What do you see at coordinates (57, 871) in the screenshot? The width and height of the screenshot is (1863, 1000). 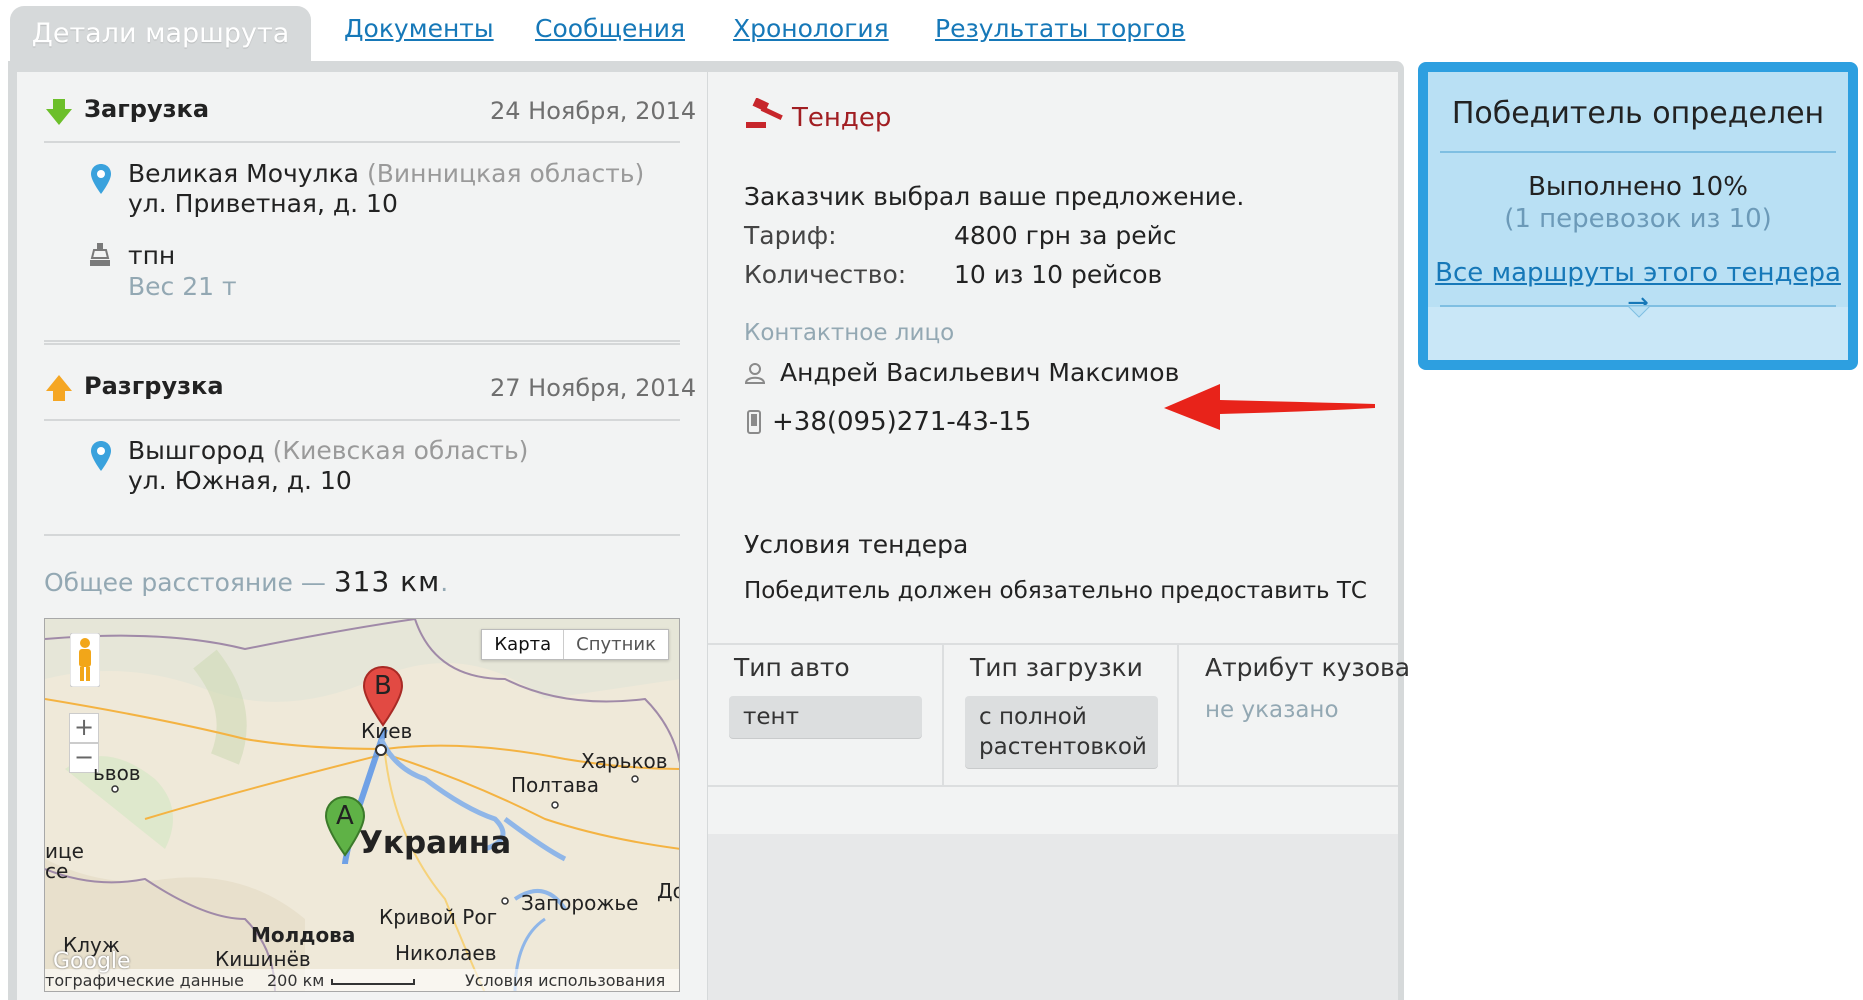 I see `map-label-ce: се` at bounding box center [57, 871].